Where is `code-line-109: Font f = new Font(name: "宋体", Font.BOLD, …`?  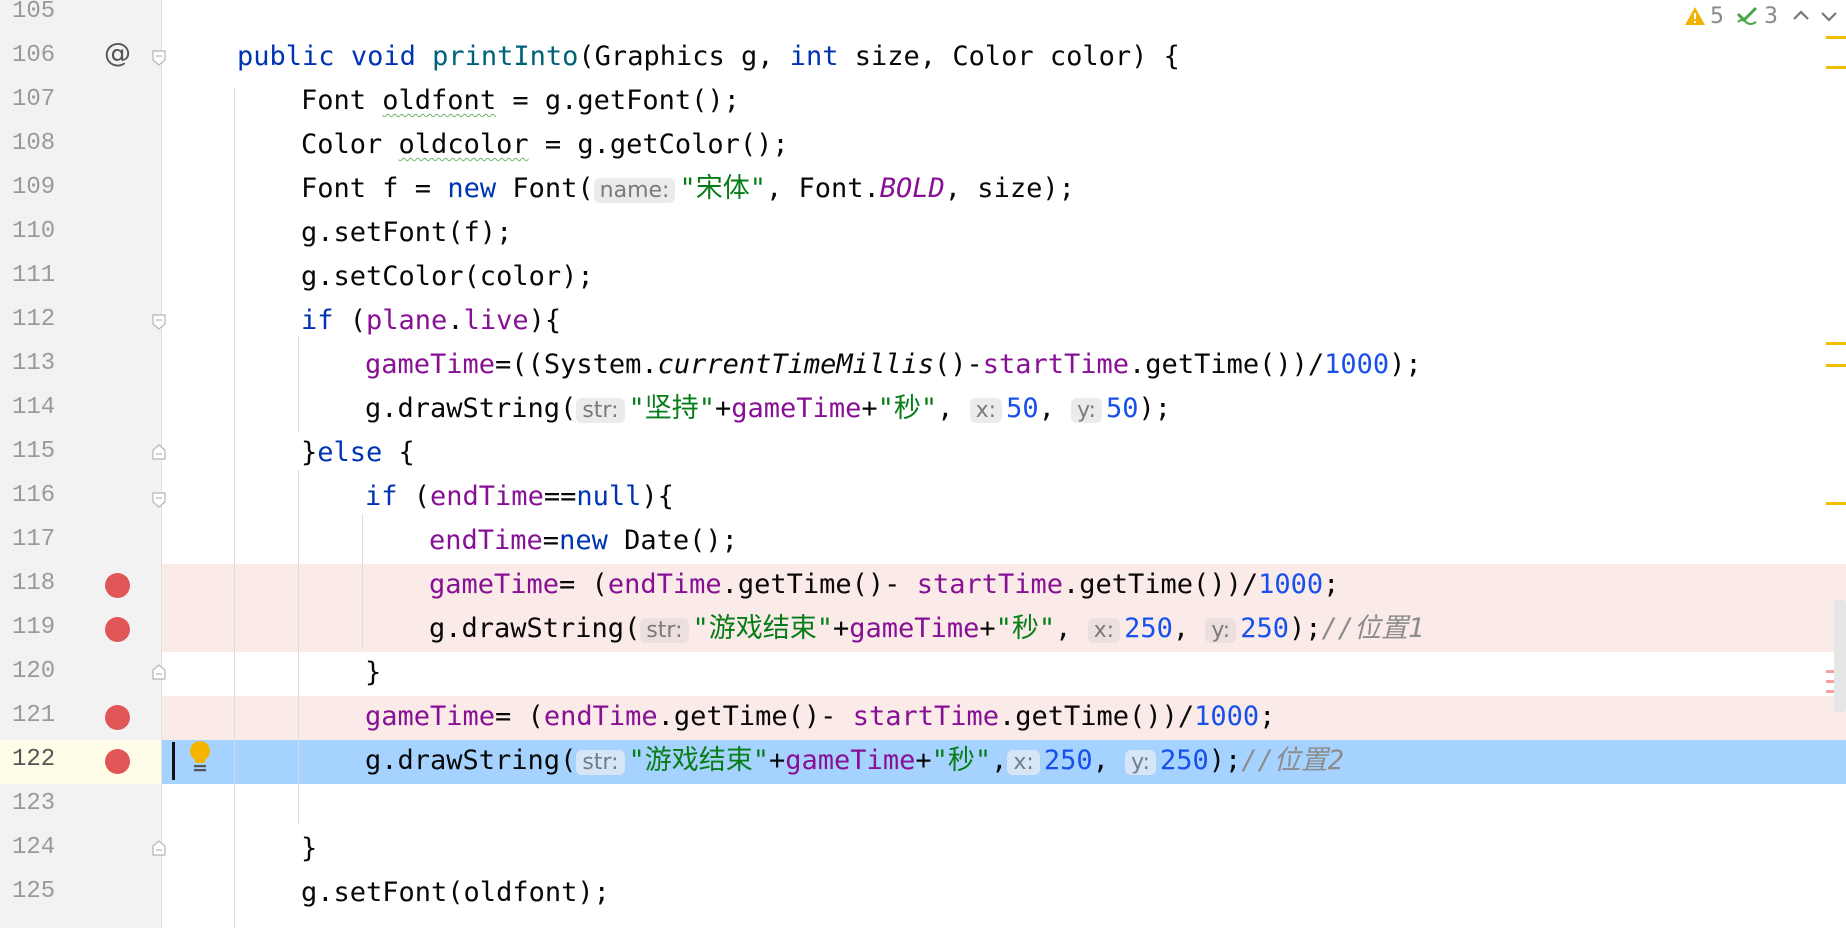 code-line-109: Font f = new Font(name: "宋体", Font.BOLD, … is located at coordinates (1004, 190).